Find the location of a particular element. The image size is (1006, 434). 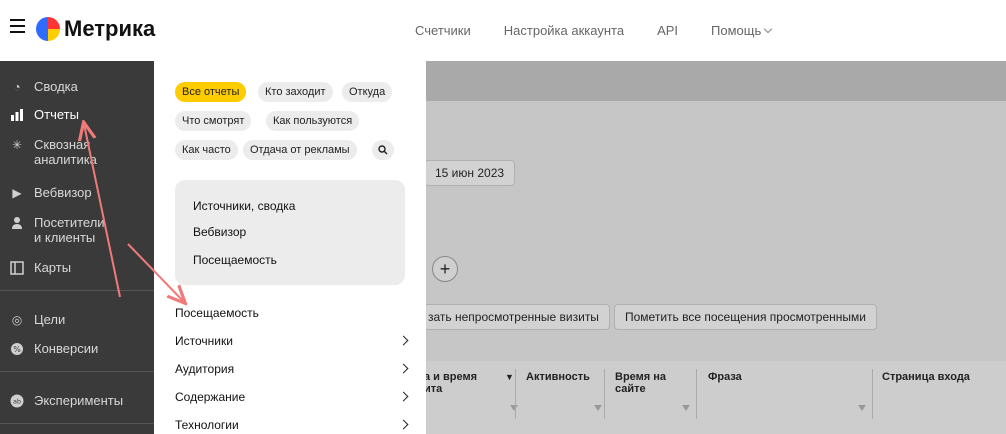

favorite-sources-summary: Источники, сводка is located at coordinates (244, 206).